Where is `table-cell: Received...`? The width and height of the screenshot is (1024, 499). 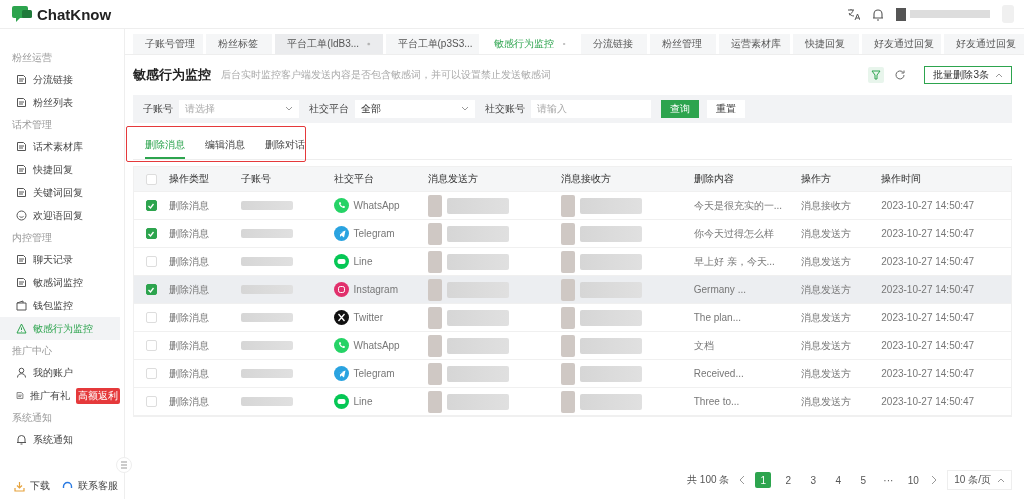 table-cell: Received... is located at coordinates (718, 373).